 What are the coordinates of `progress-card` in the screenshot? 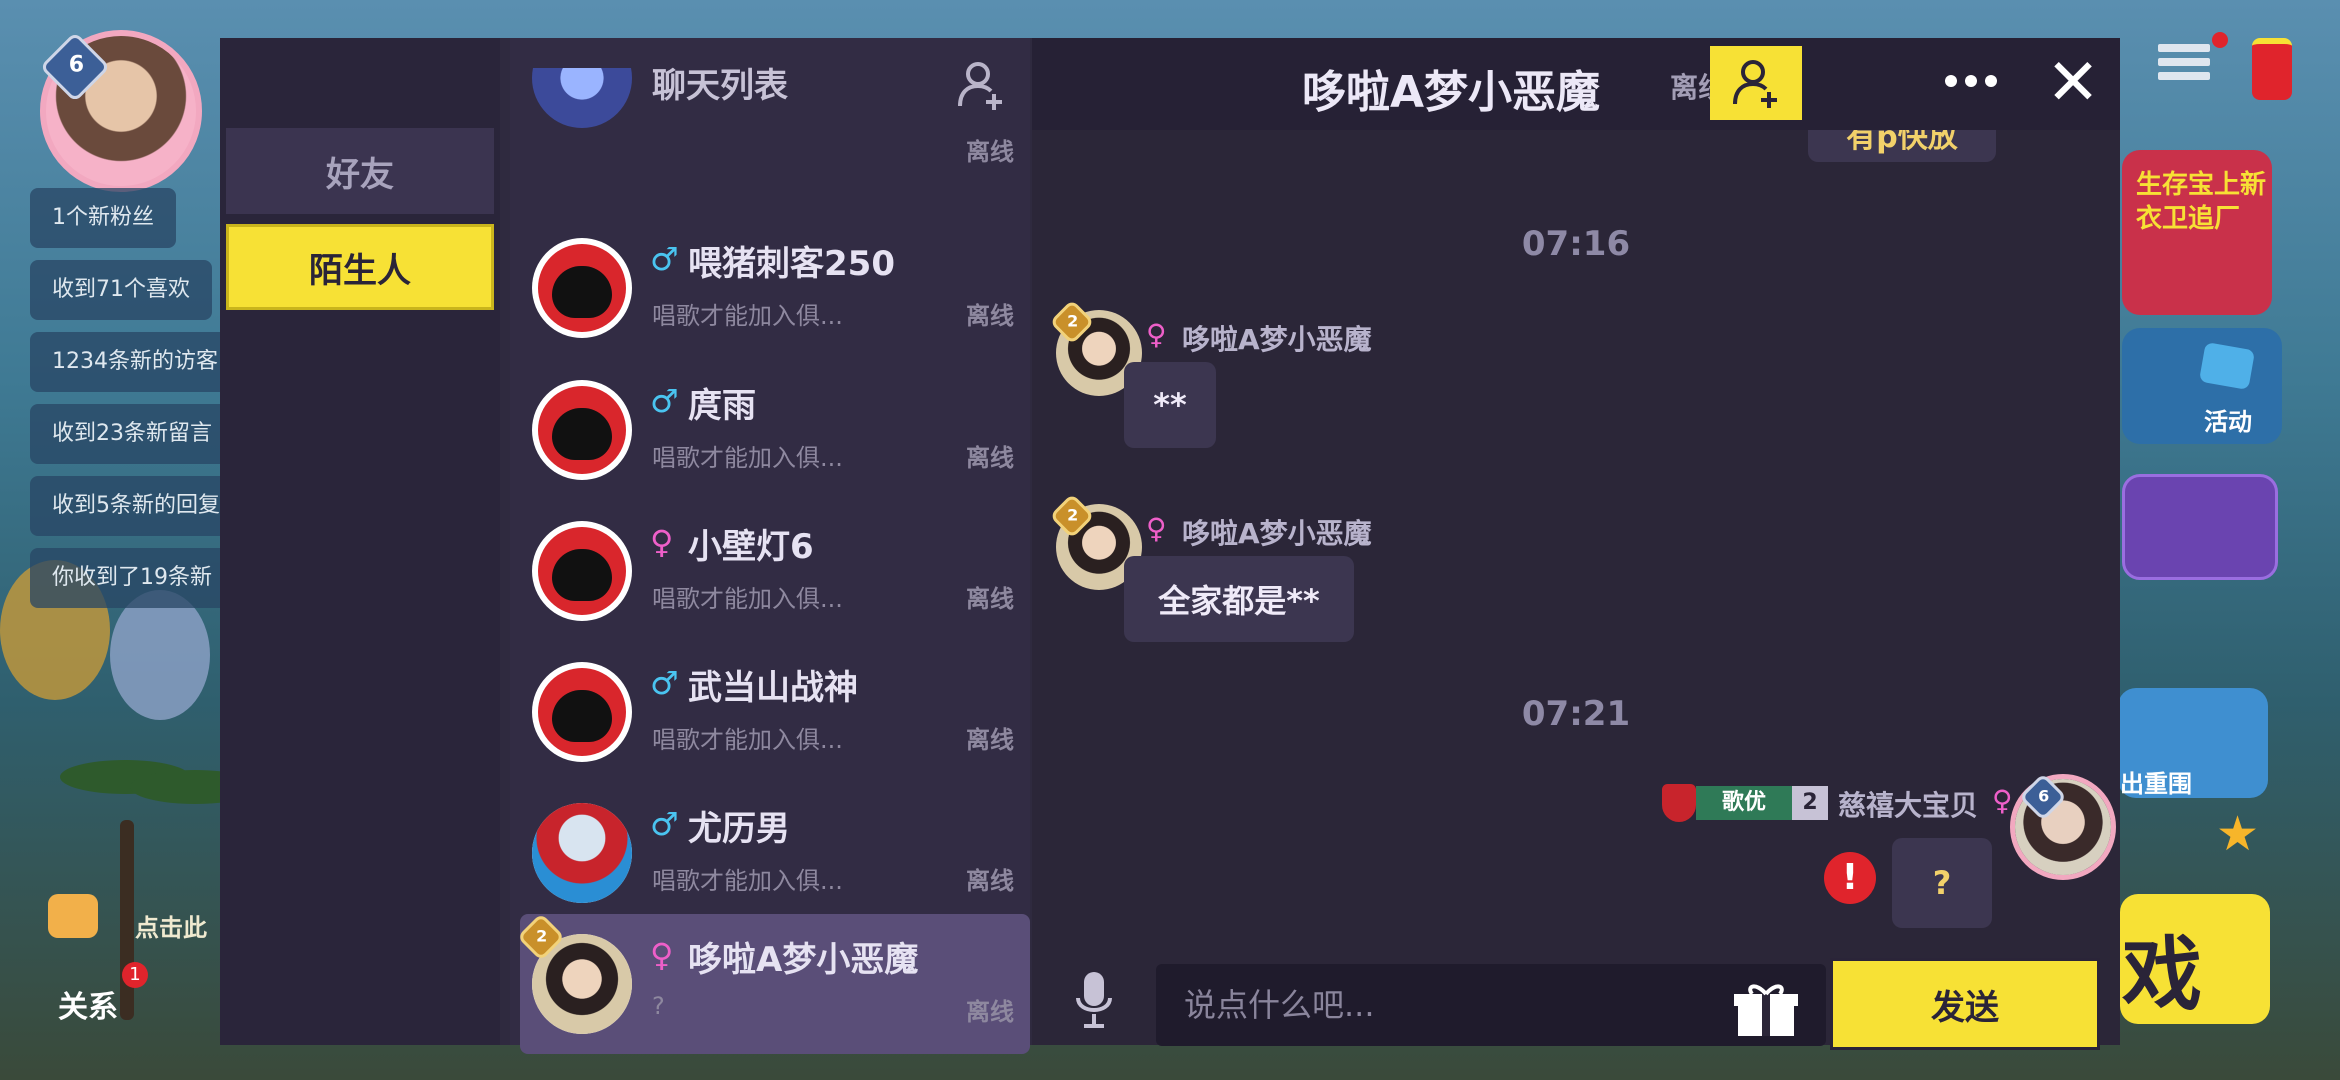 It's located at (2200, 527).